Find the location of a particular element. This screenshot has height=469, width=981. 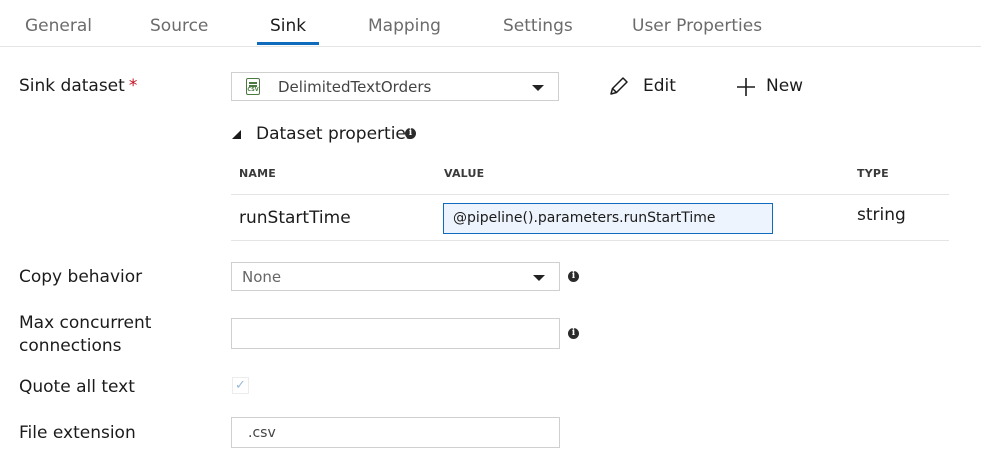

file-extension-input: .csv is located at coordinates (395, 432).